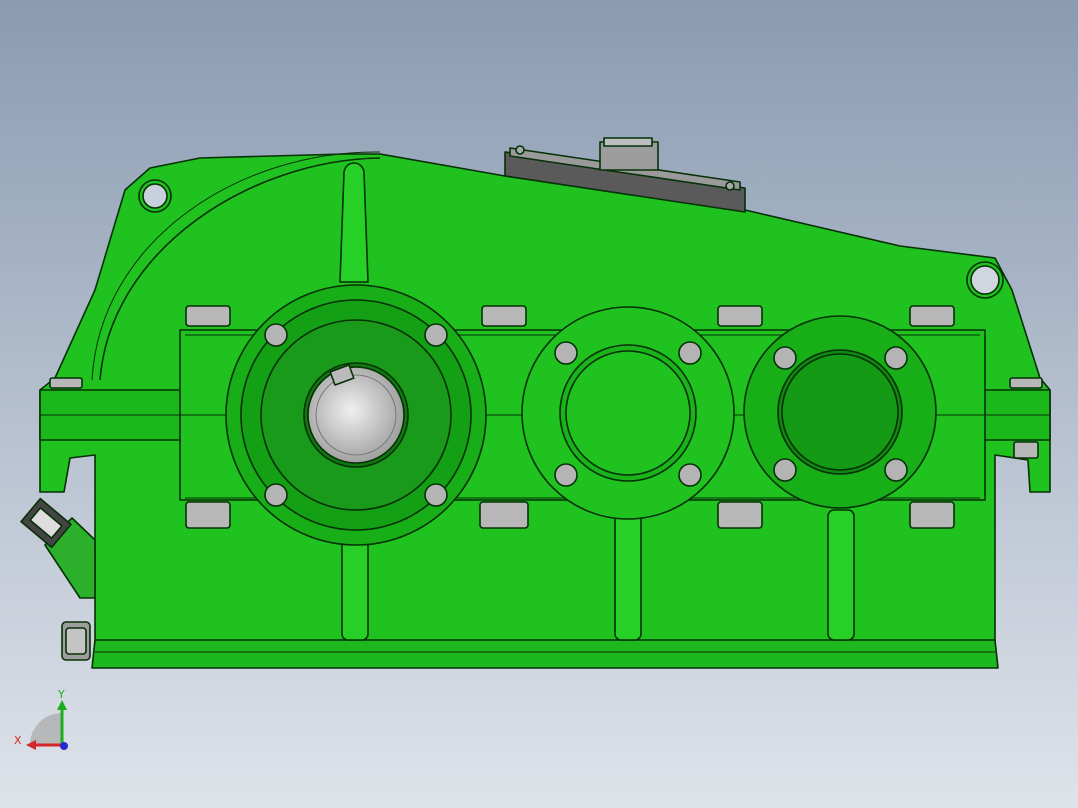 This screenshot has width=1078, height=808. What do you see at coordinates (545, 654) in the screenshot?
I see `gearbox-base` at bounding box center [545, 654].